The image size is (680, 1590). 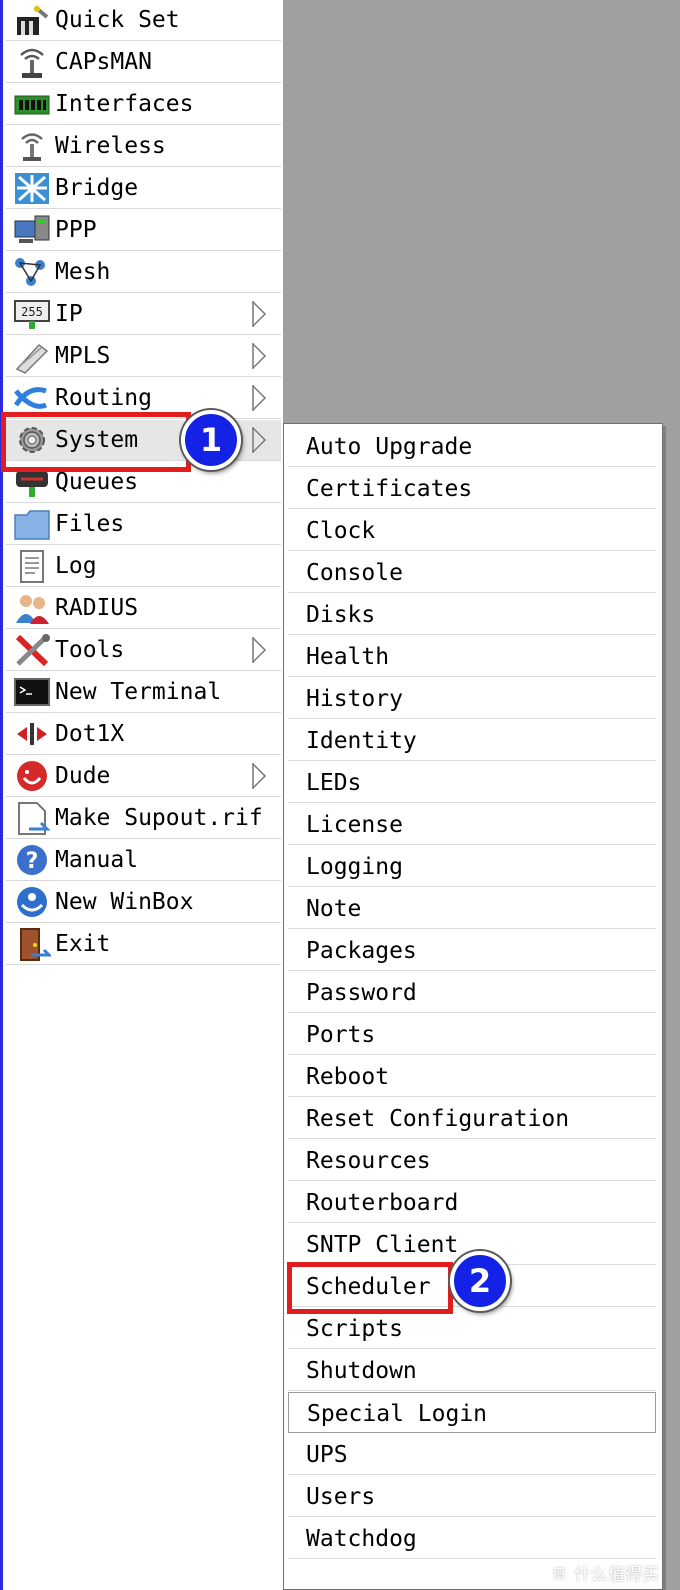 What do you see at coordinates (472, 1076) in the screenshot?
I see `submenu-item-reboot: Reboot` at bounding box center [472, 1076].